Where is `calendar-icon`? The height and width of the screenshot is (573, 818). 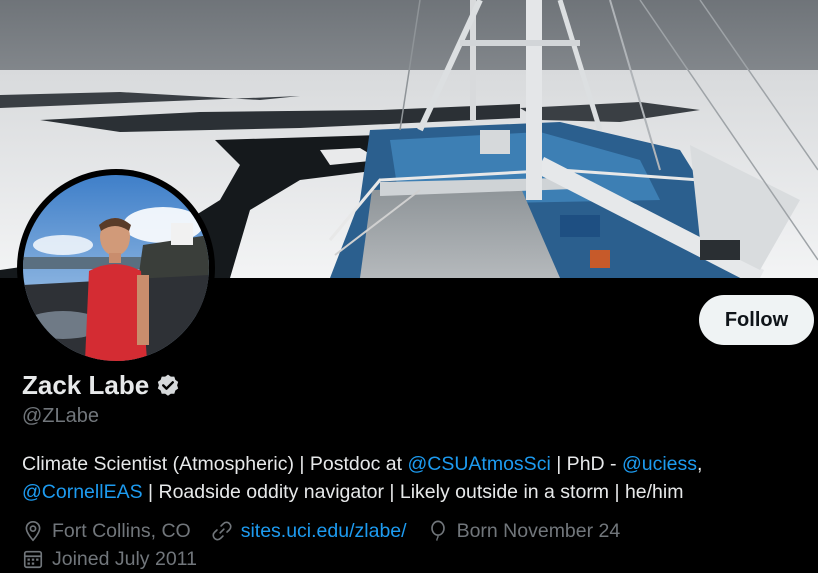
calendar-icon is located at coordinates (33, 559).